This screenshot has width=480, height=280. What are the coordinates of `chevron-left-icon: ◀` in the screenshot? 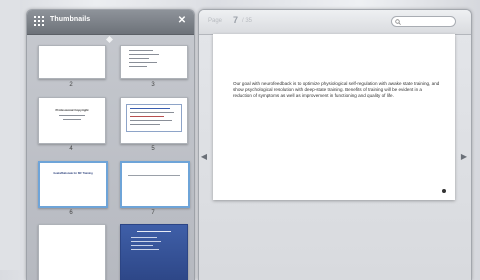 It's located at (204, 157).